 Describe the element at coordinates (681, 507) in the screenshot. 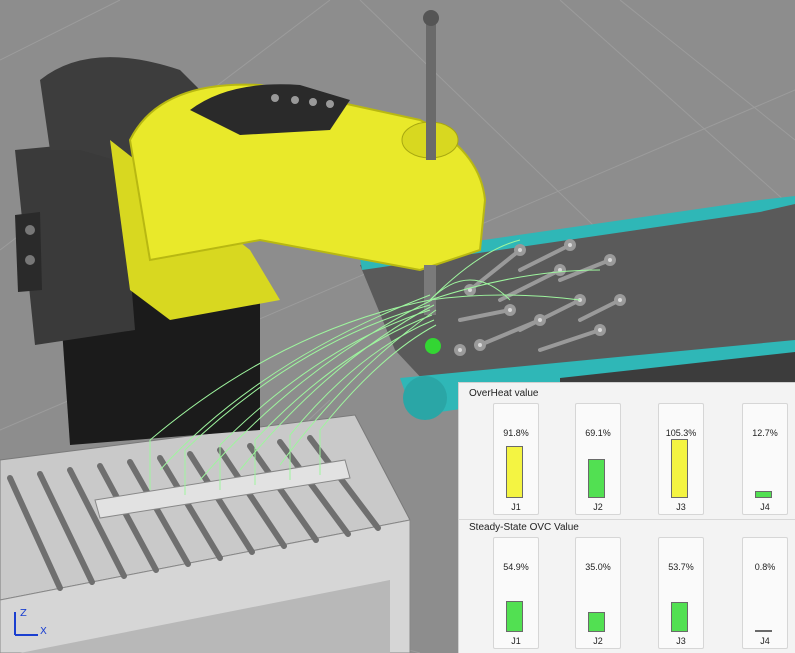

I see `overheat-joint-label-j3: J3` at that location.